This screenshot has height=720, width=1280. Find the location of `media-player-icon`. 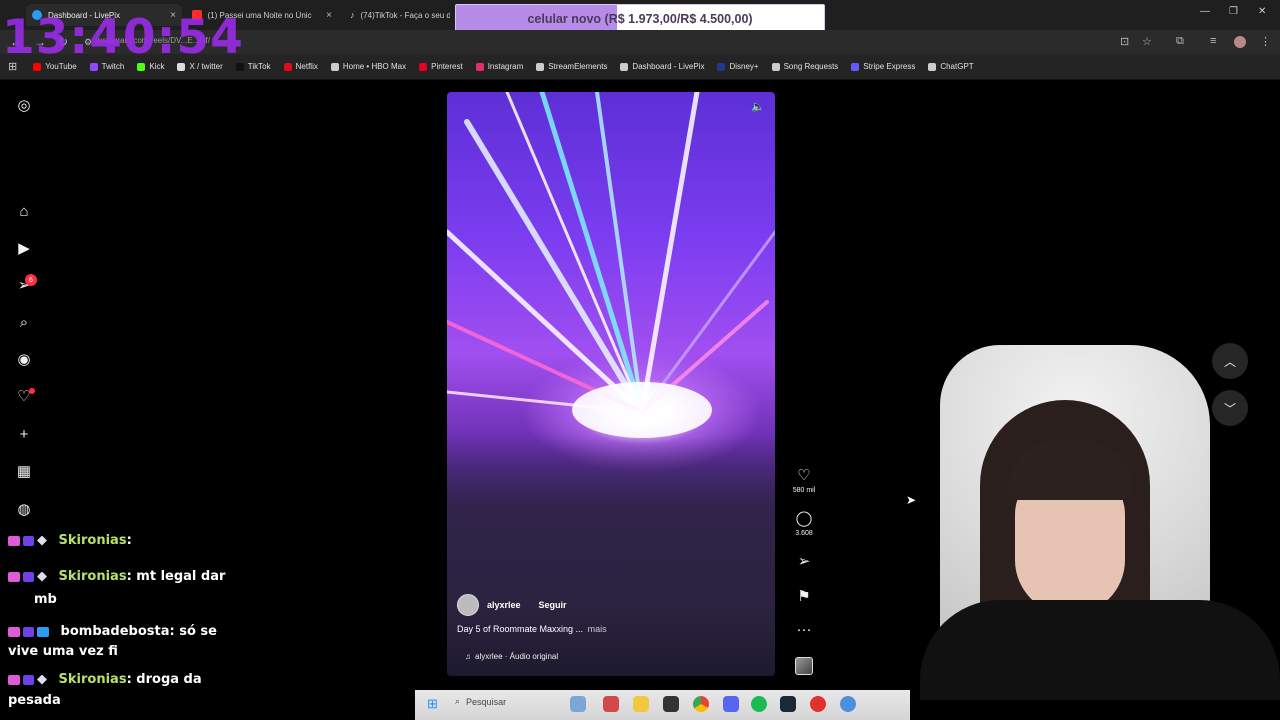

media-player-icon is located at coordinates (818, 704).